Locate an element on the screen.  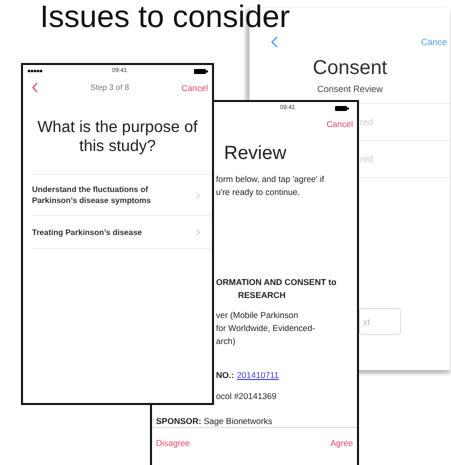
body-text: arch) is located at coordinates (226, 341).